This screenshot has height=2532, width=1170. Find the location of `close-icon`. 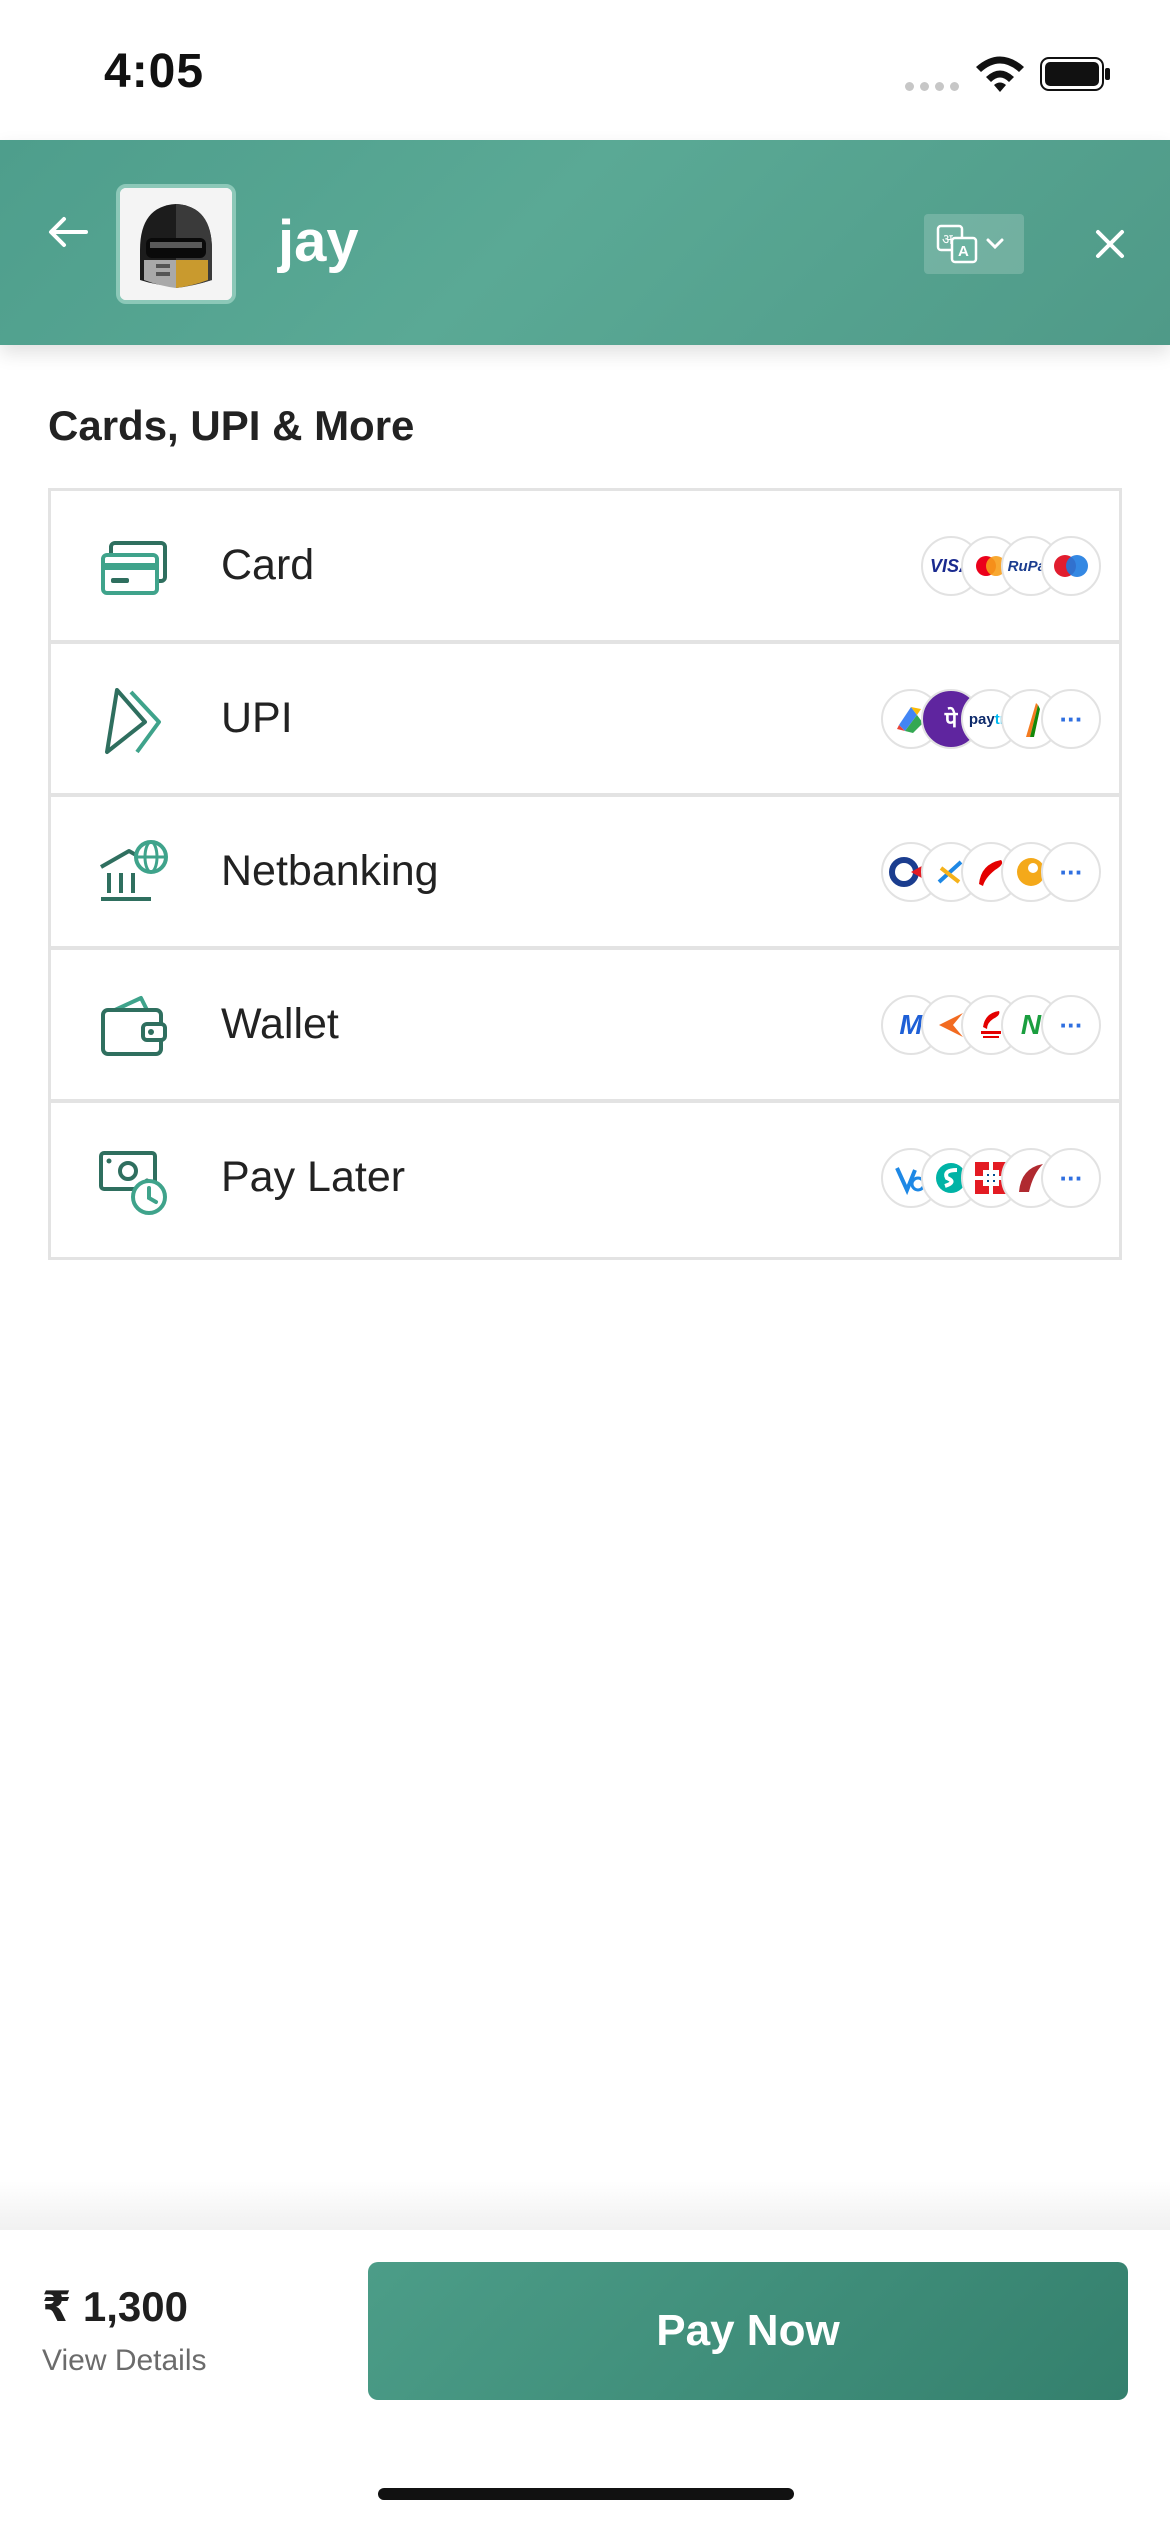

close-icon is located at coordinates (1110, 244).